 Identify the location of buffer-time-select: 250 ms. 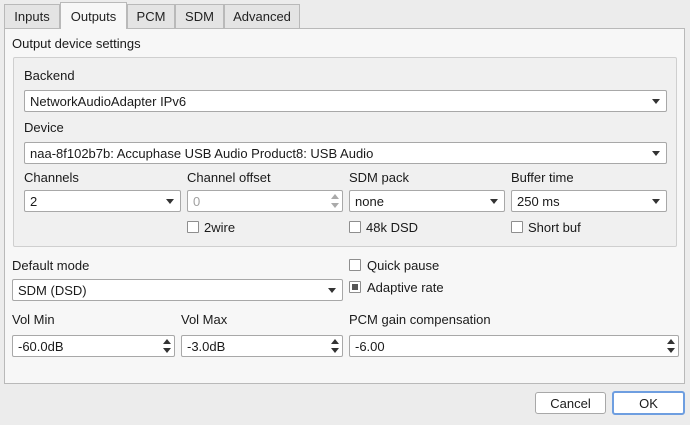
(589, 201).